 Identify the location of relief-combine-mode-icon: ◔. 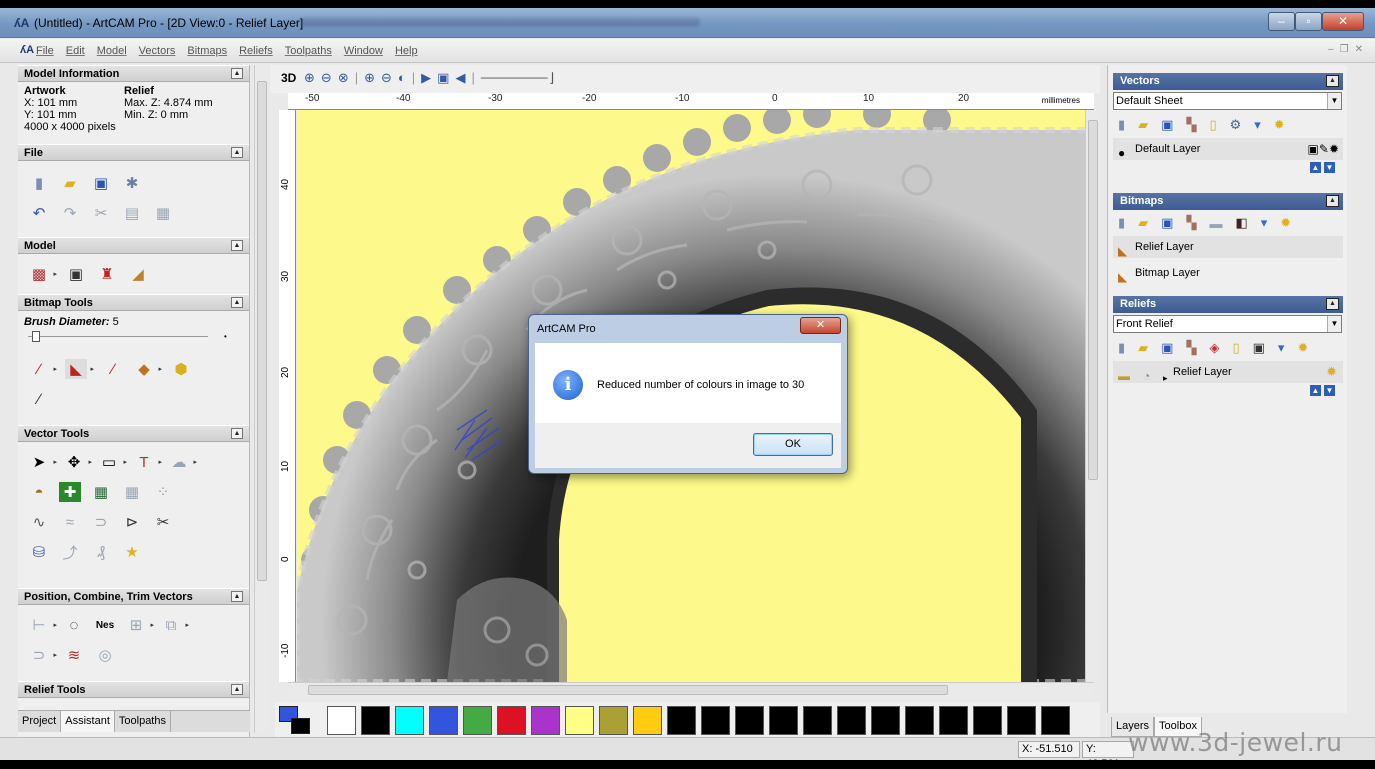
(1146, 376).